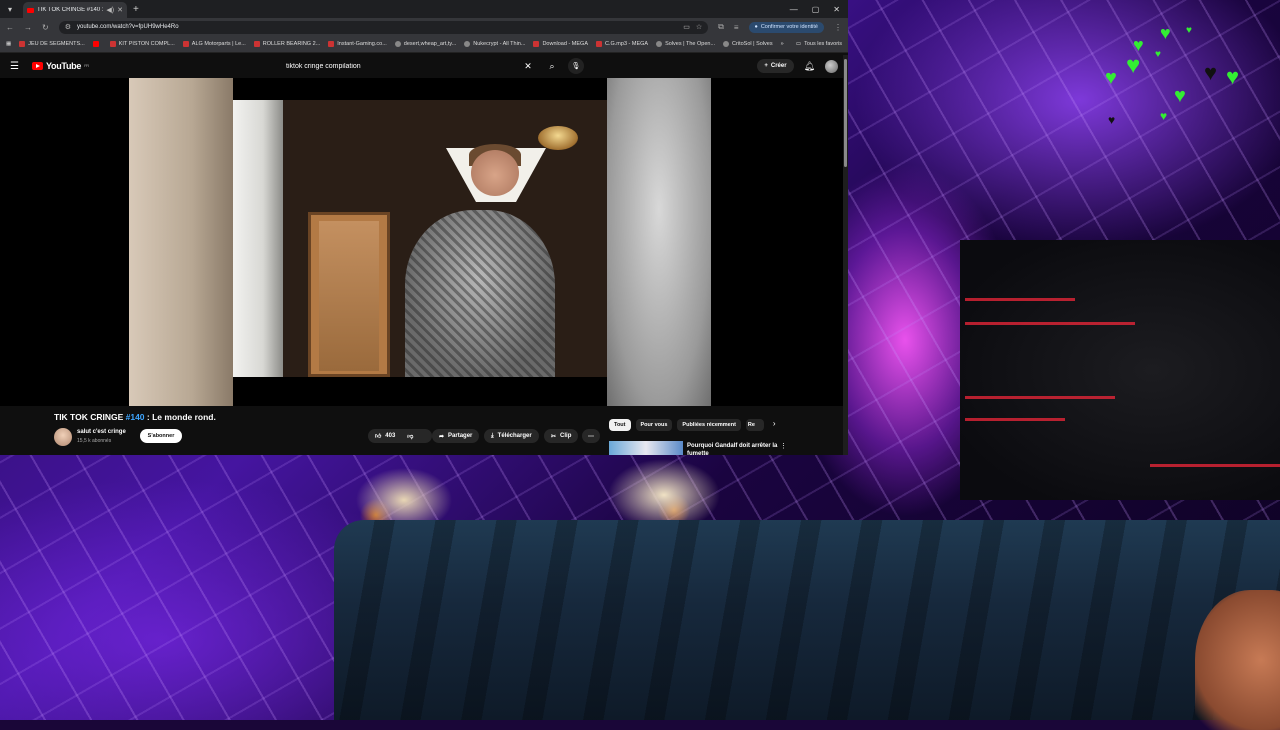  Describe the element at coordinates (721, 27) in the screenshot. I see `extensions-icon: ⧉` at that location.